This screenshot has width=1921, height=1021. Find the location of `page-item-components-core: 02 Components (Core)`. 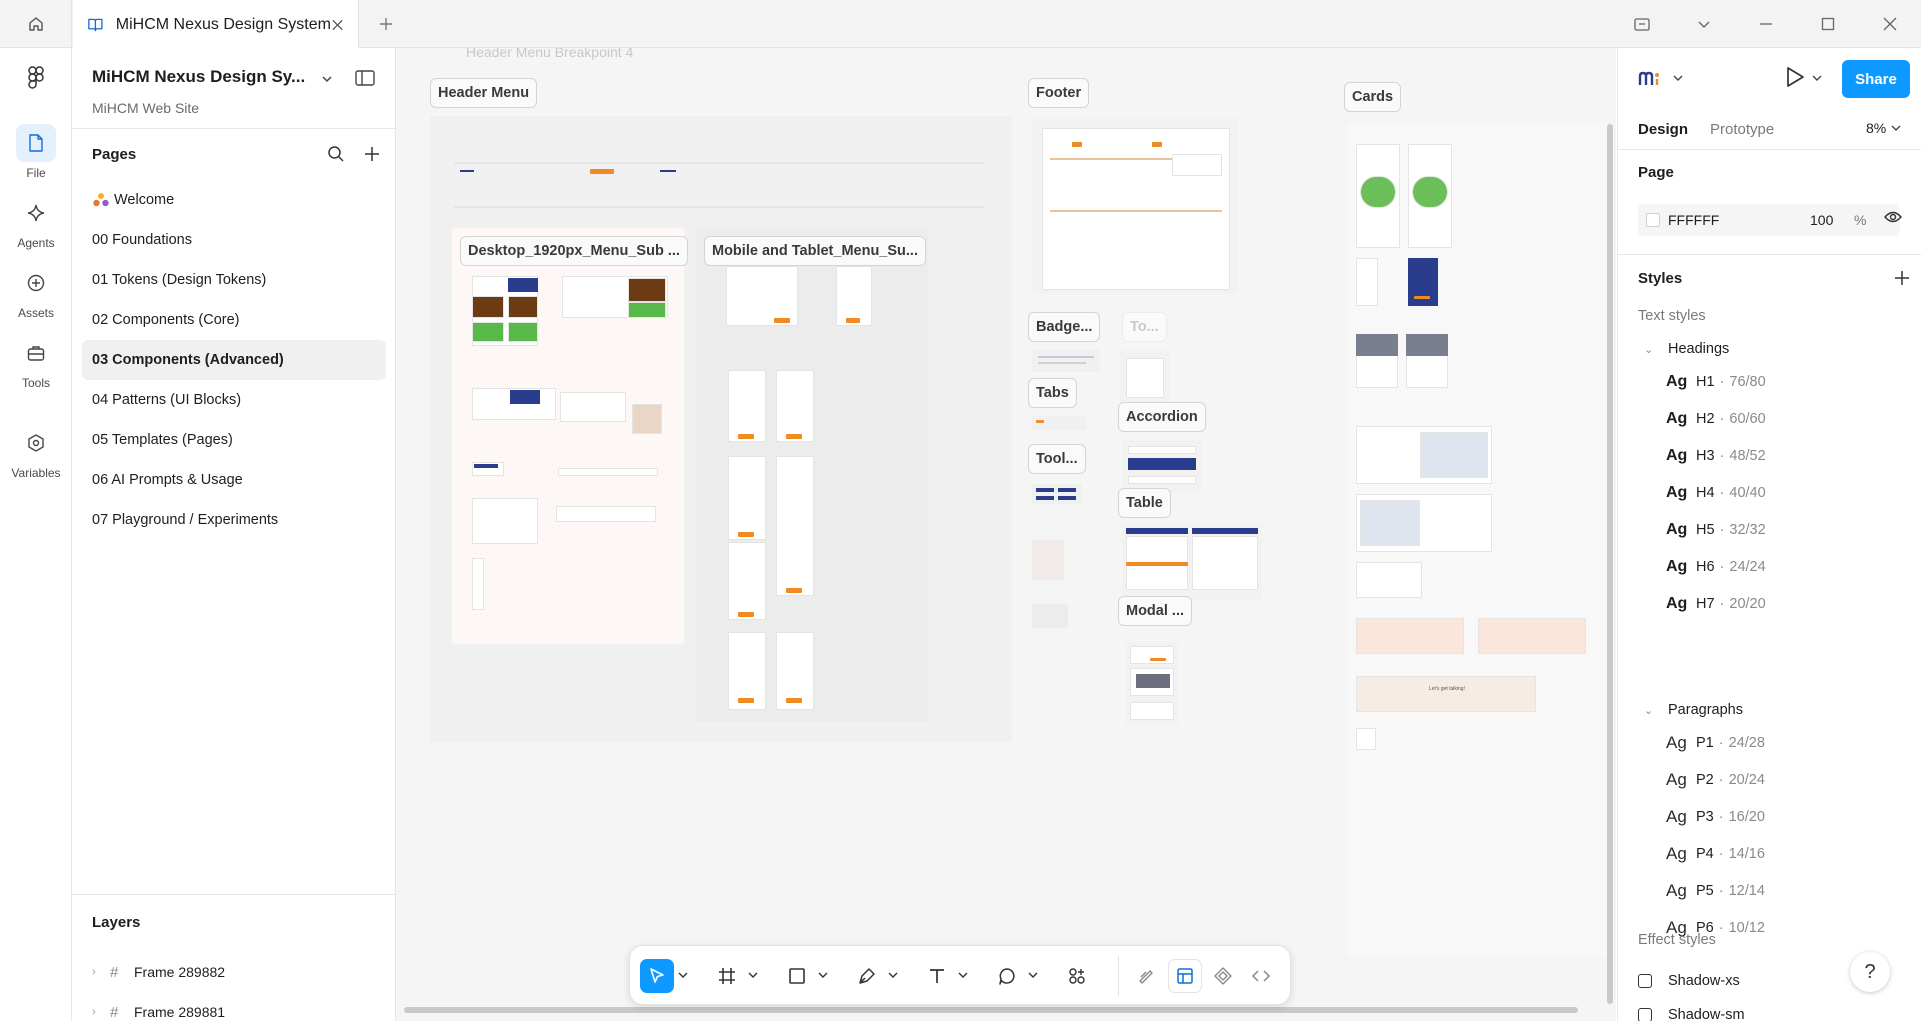

page-item-components-core: 02 Components (Core) is located at coordinates (234, 320).